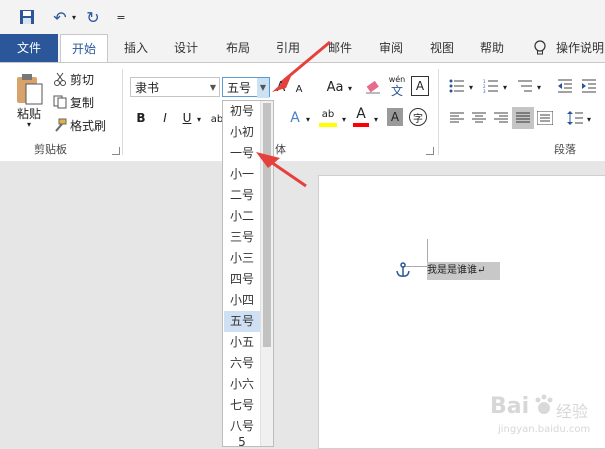 This screenshot has width=605, height=449. I want to click on watermark-url: jingyan.baidu.com, so click(544, 429).